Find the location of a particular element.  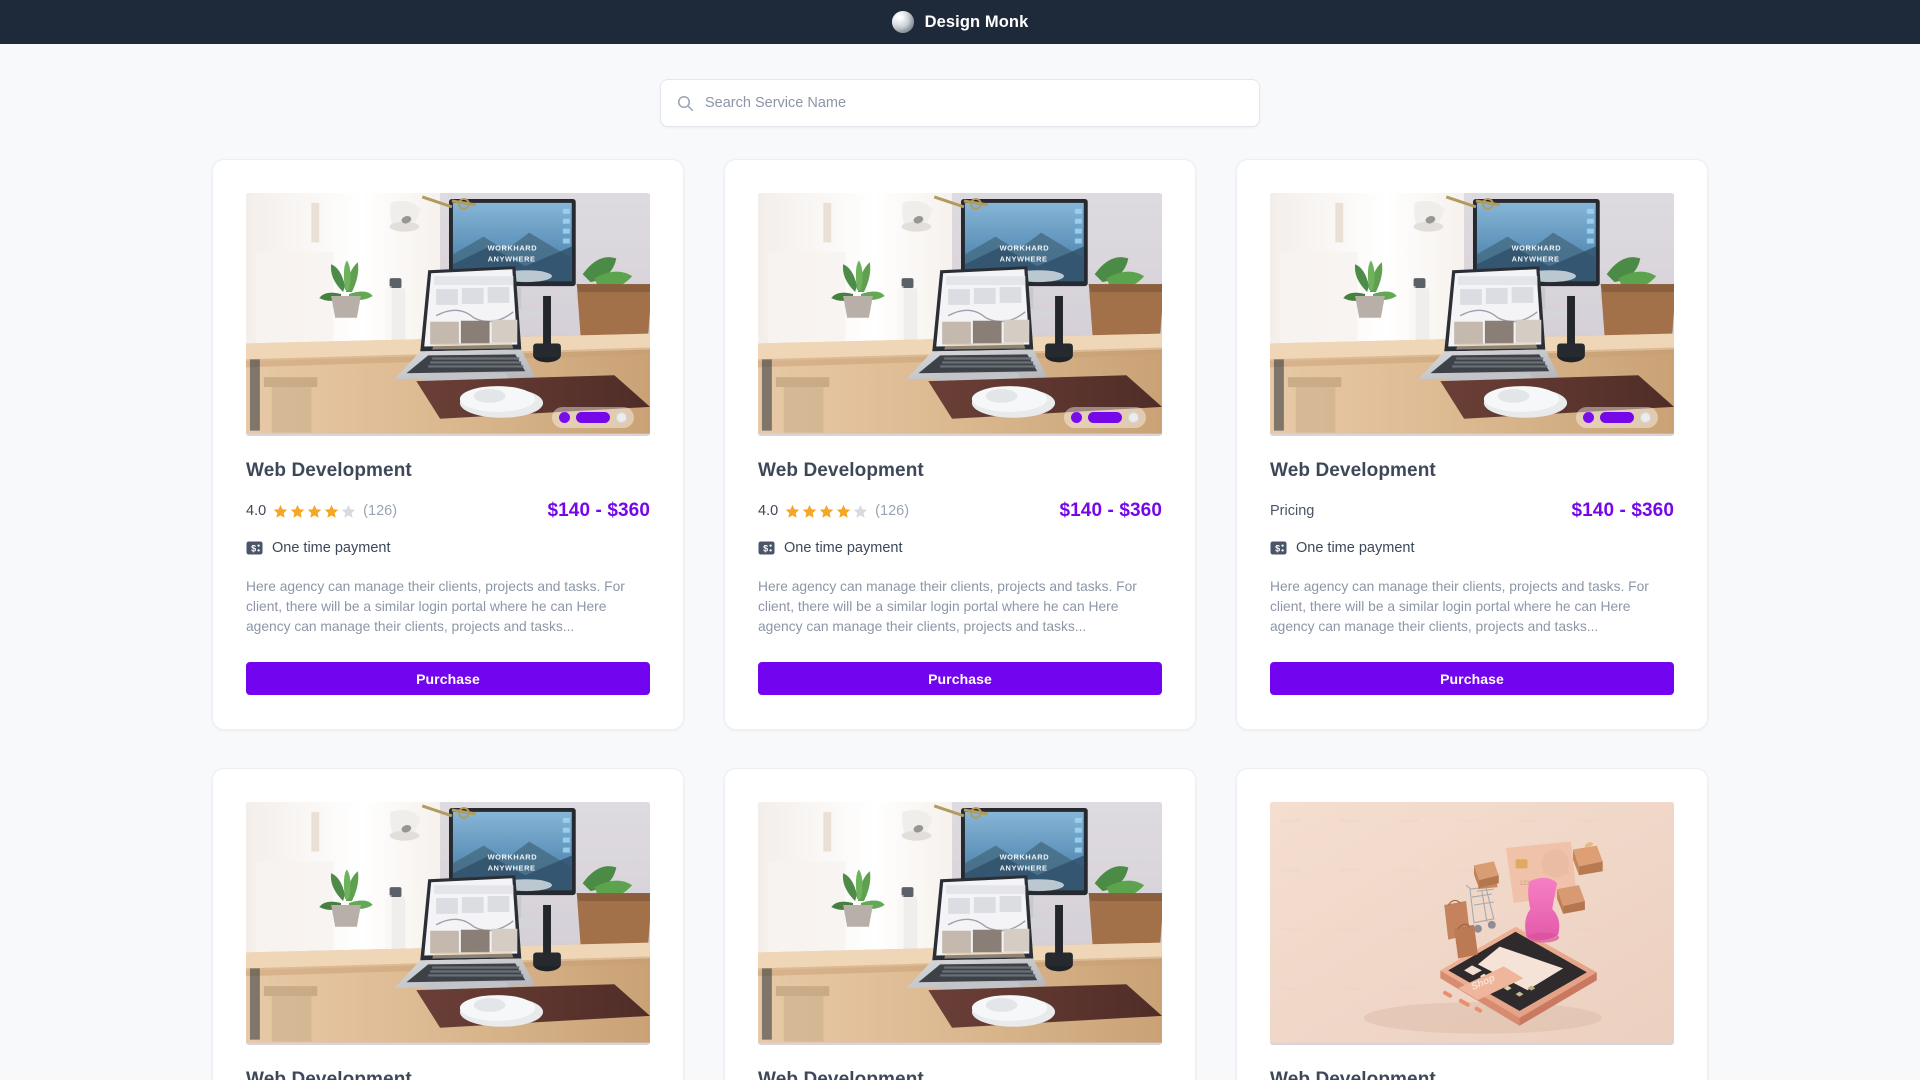

star-rating is located at coordinates (826, 511).